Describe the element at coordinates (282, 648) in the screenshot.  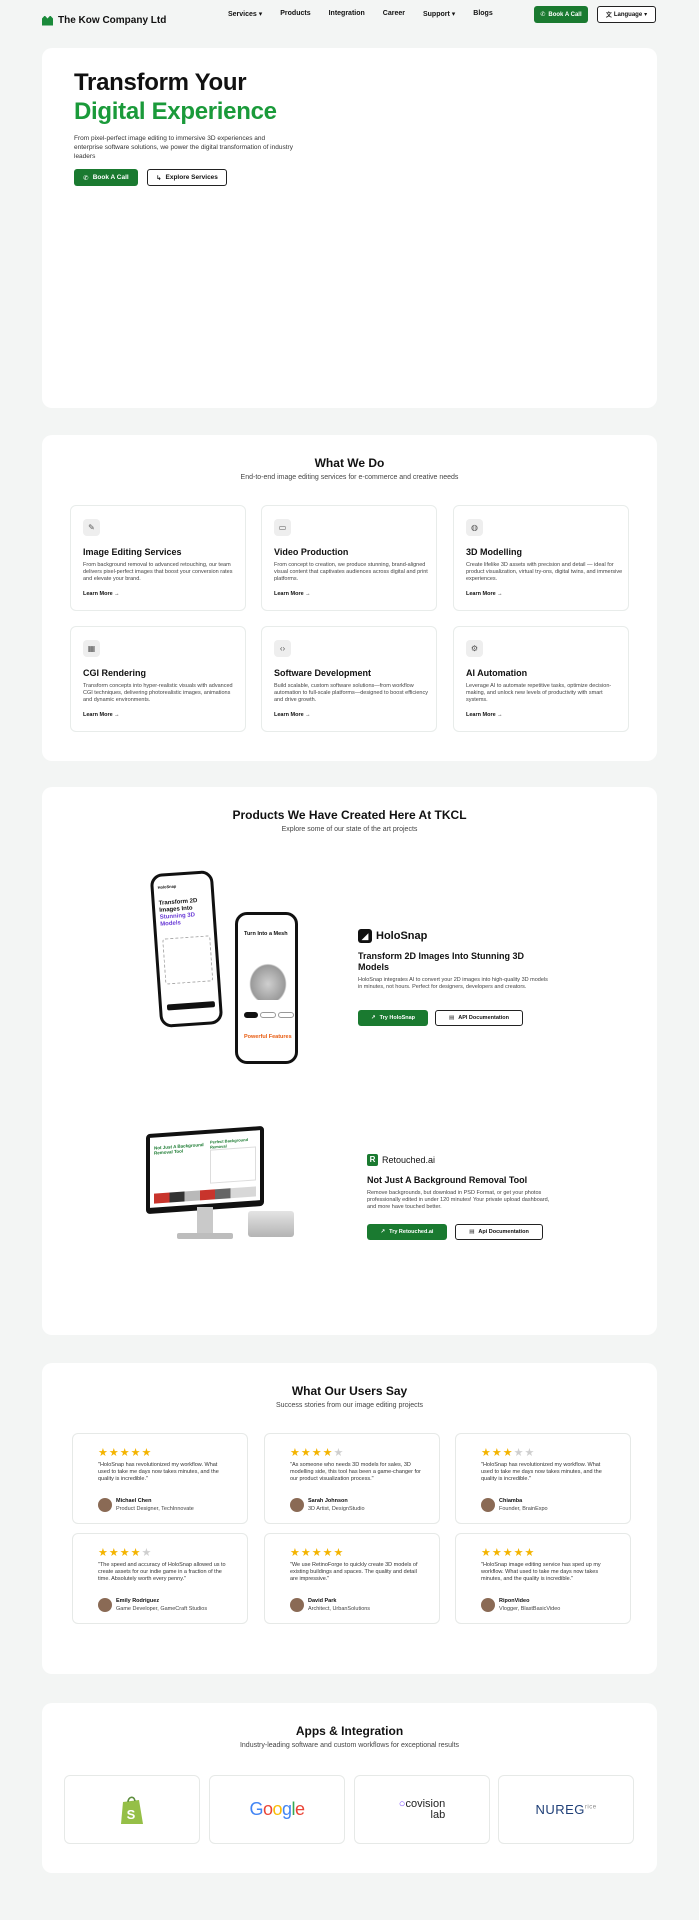
I see `code-icon: ‹›` at that location.